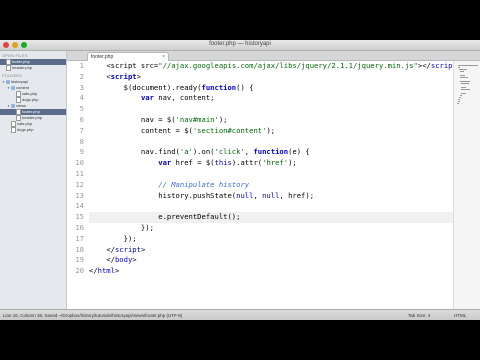 The width and height of the screenshot is (480, 360). I want to click on code-line: var nav, content;, so click(271, 98).